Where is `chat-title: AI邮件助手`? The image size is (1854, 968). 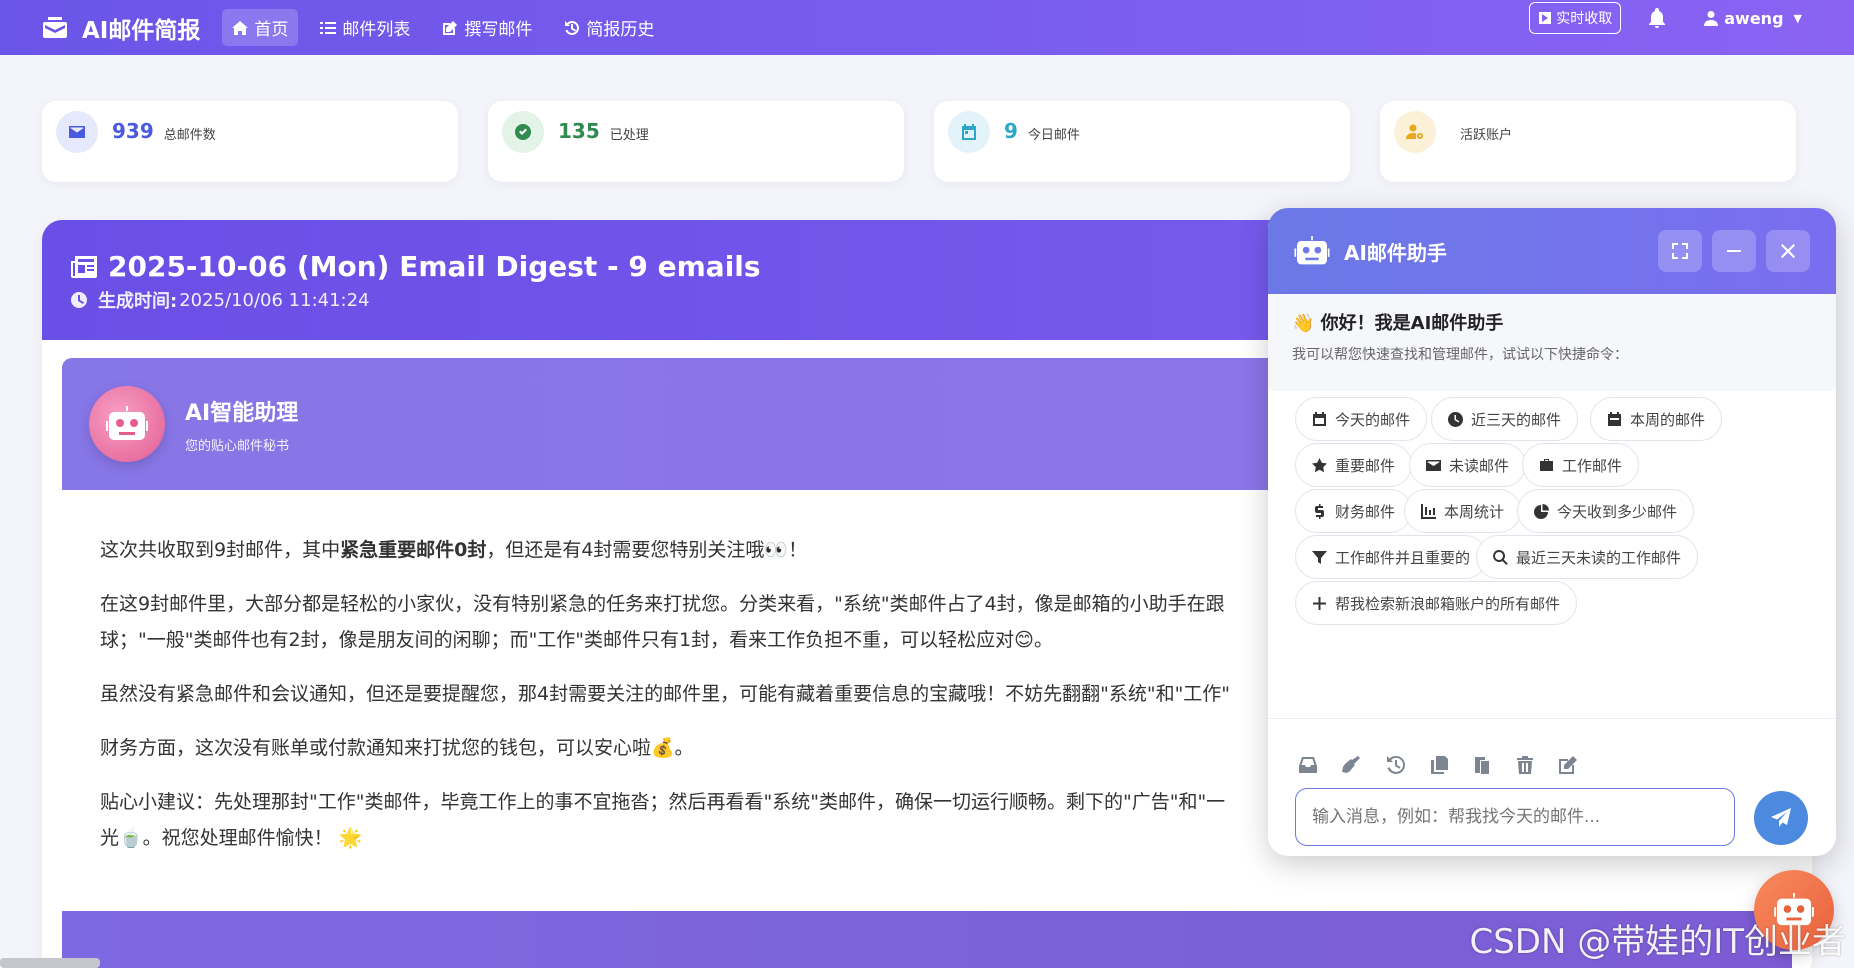
chat-title: AI邮件助手 is located at coordinates (1395, 252).